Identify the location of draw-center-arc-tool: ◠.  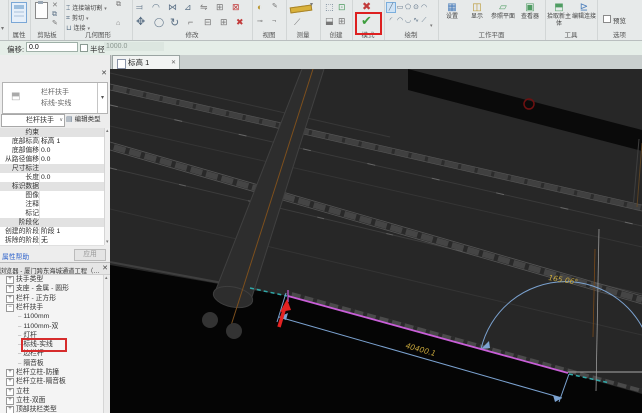
(400, 20).